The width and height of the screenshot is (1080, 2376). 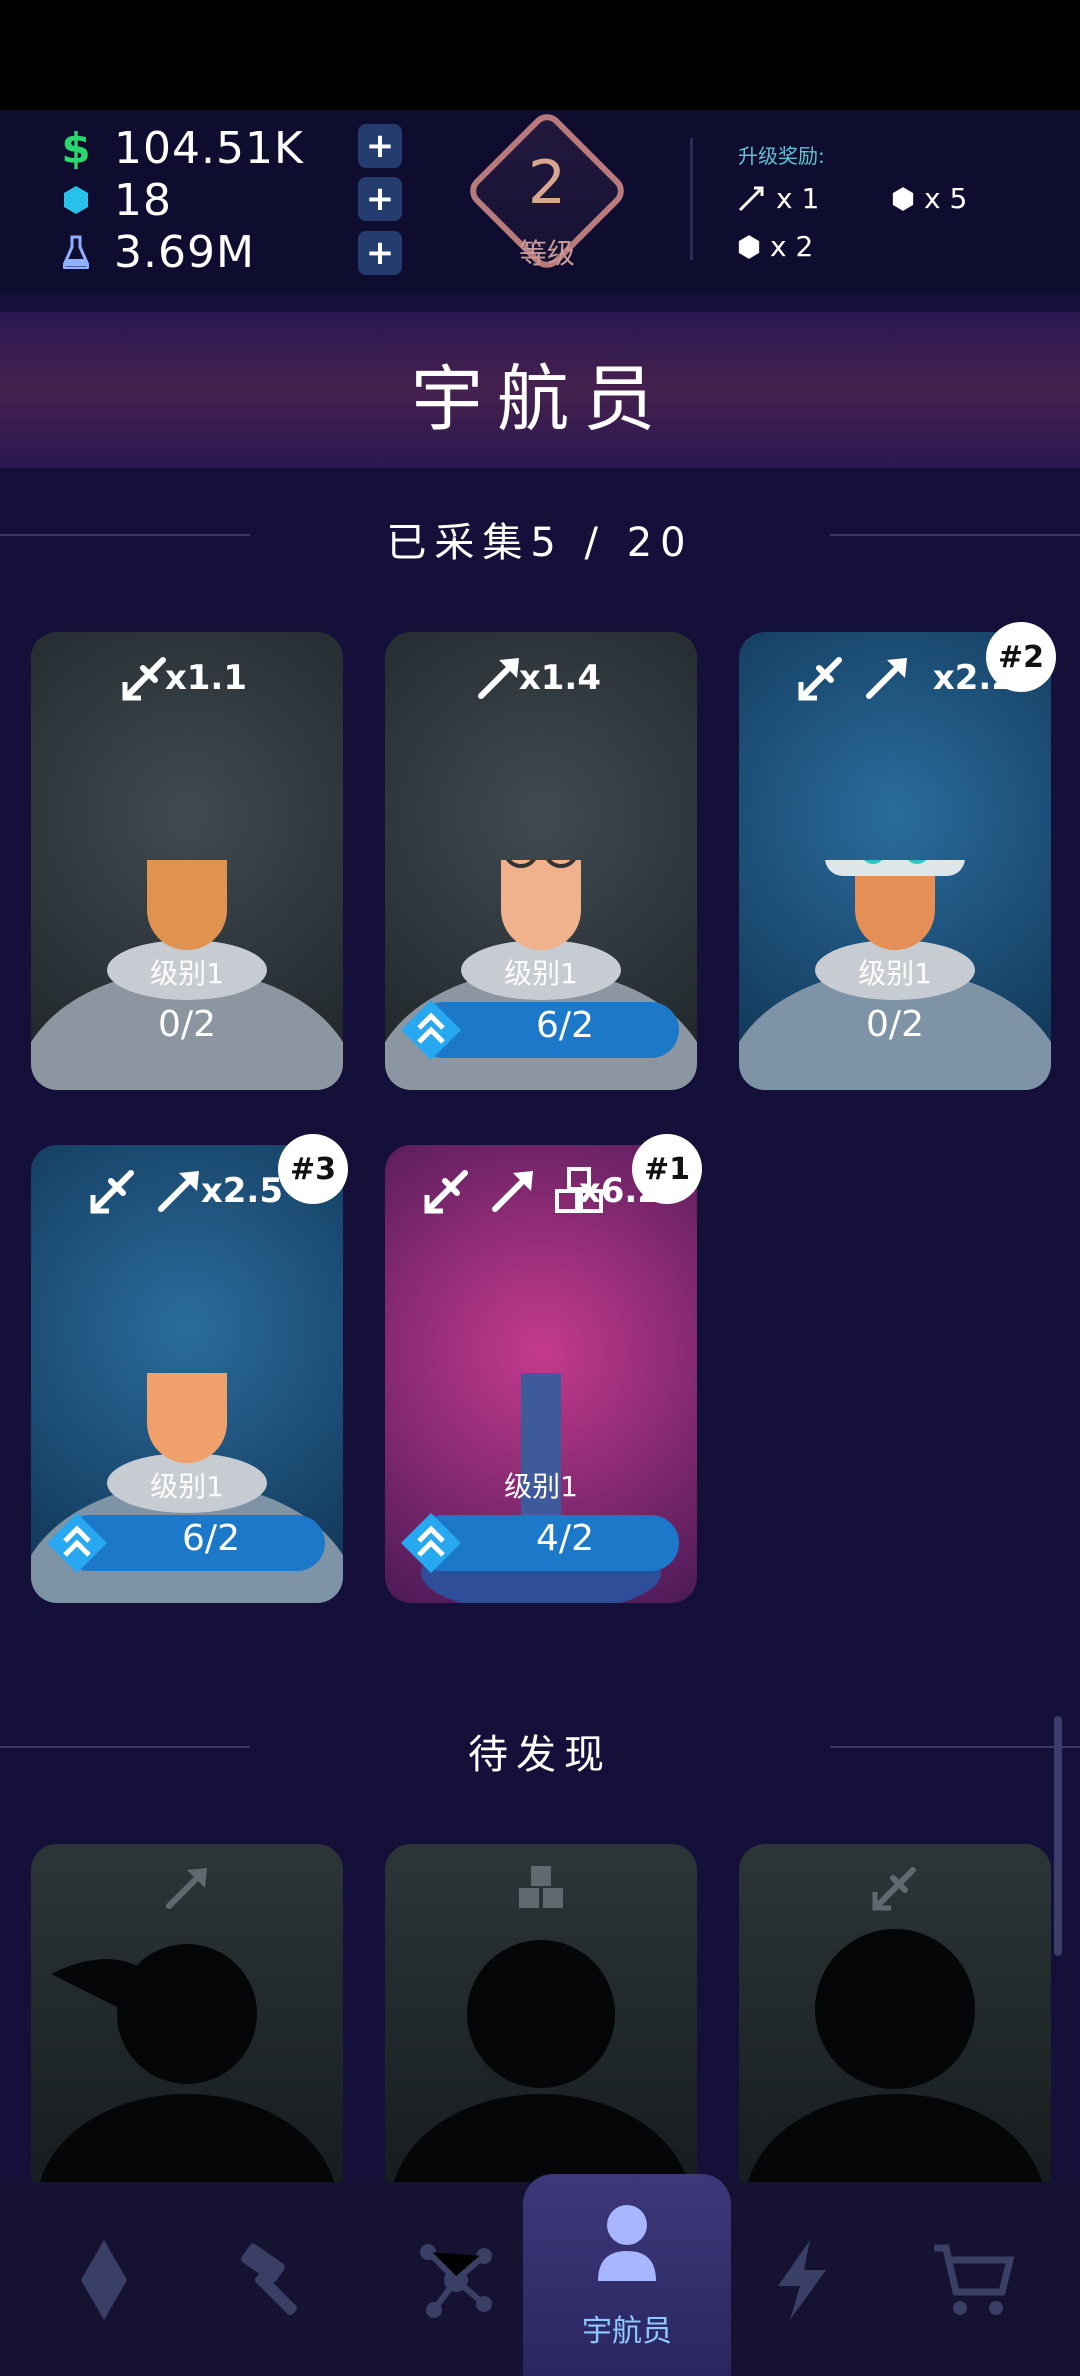 I want to click on reward-gem-a-value: x 5, so click(x=946, y=198).